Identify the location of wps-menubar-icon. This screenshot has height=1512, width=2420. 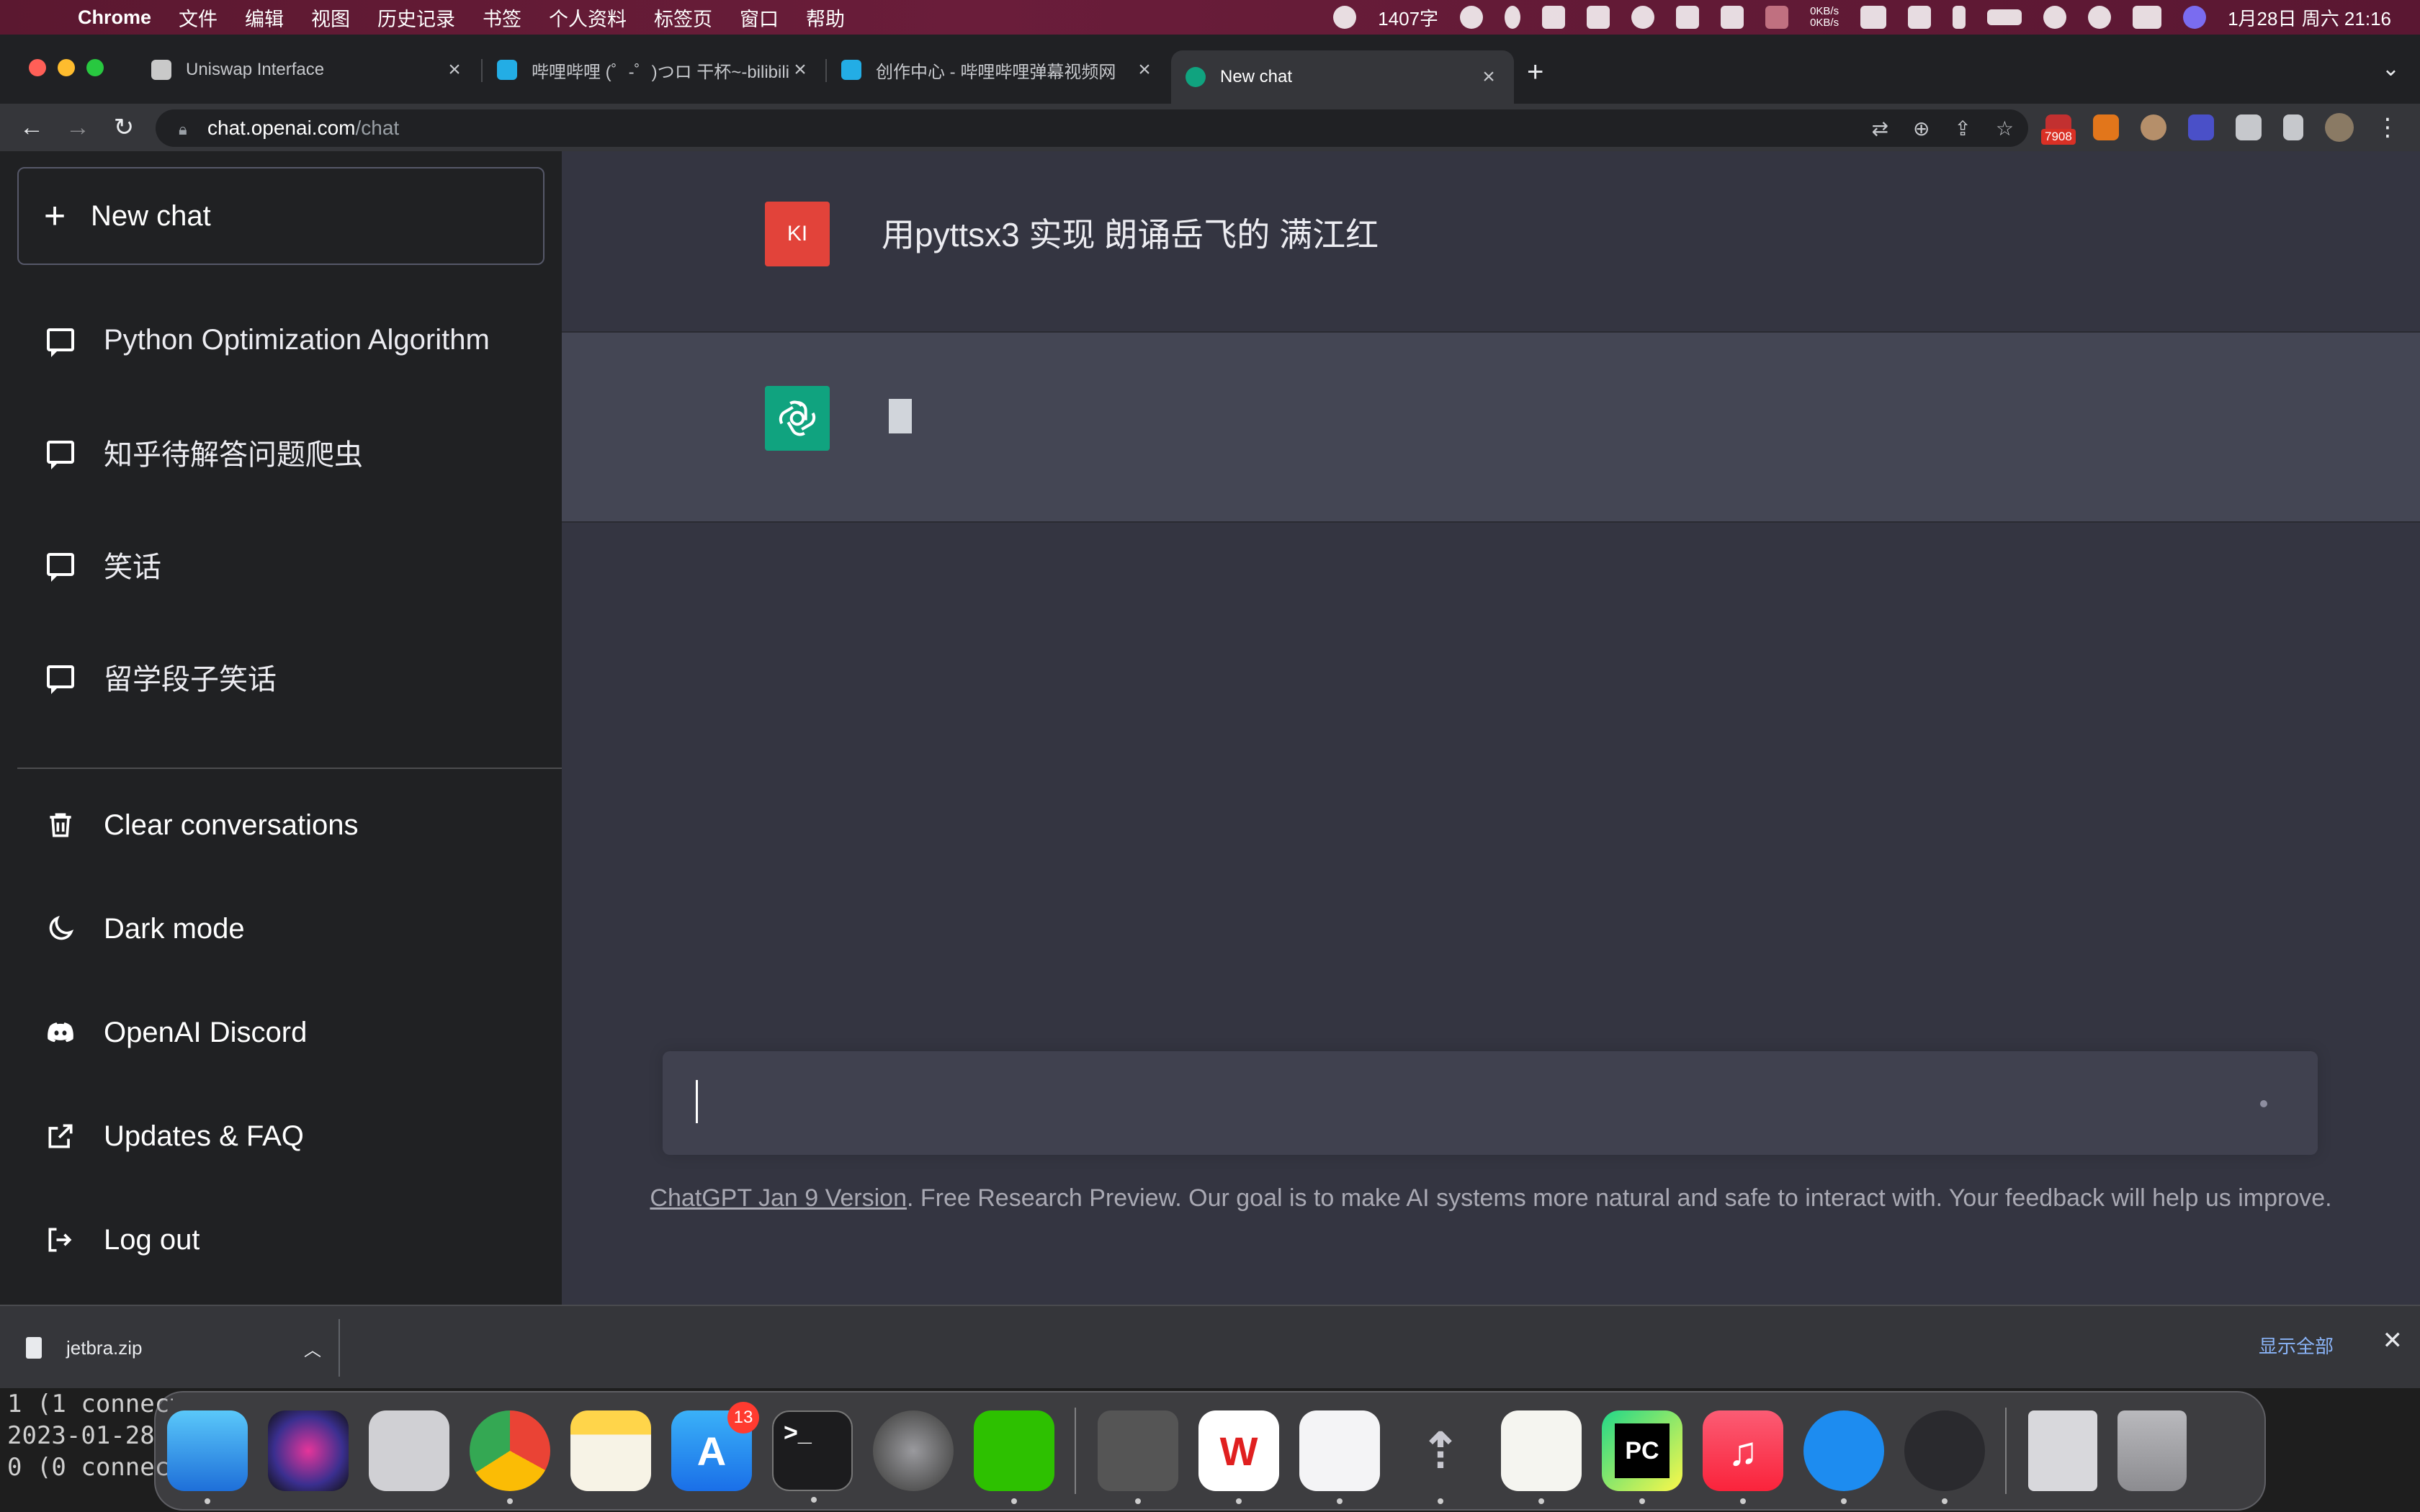
(1598, 17).